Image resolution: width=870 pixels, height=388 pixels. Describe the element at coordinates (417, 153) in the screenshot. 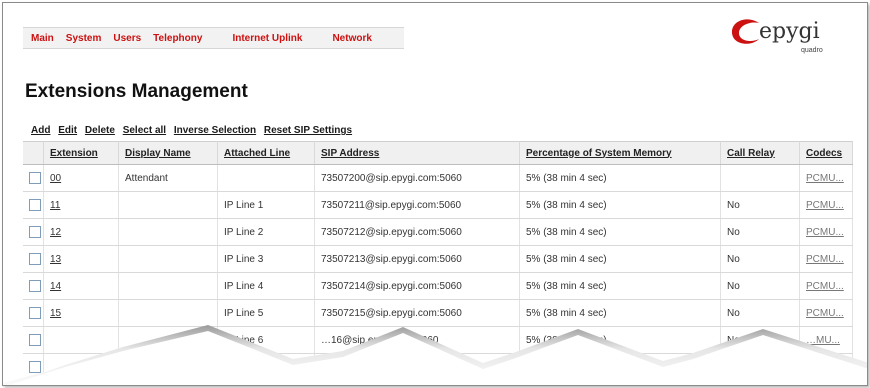

I see `col-sip-address: SIP Address` at that location.